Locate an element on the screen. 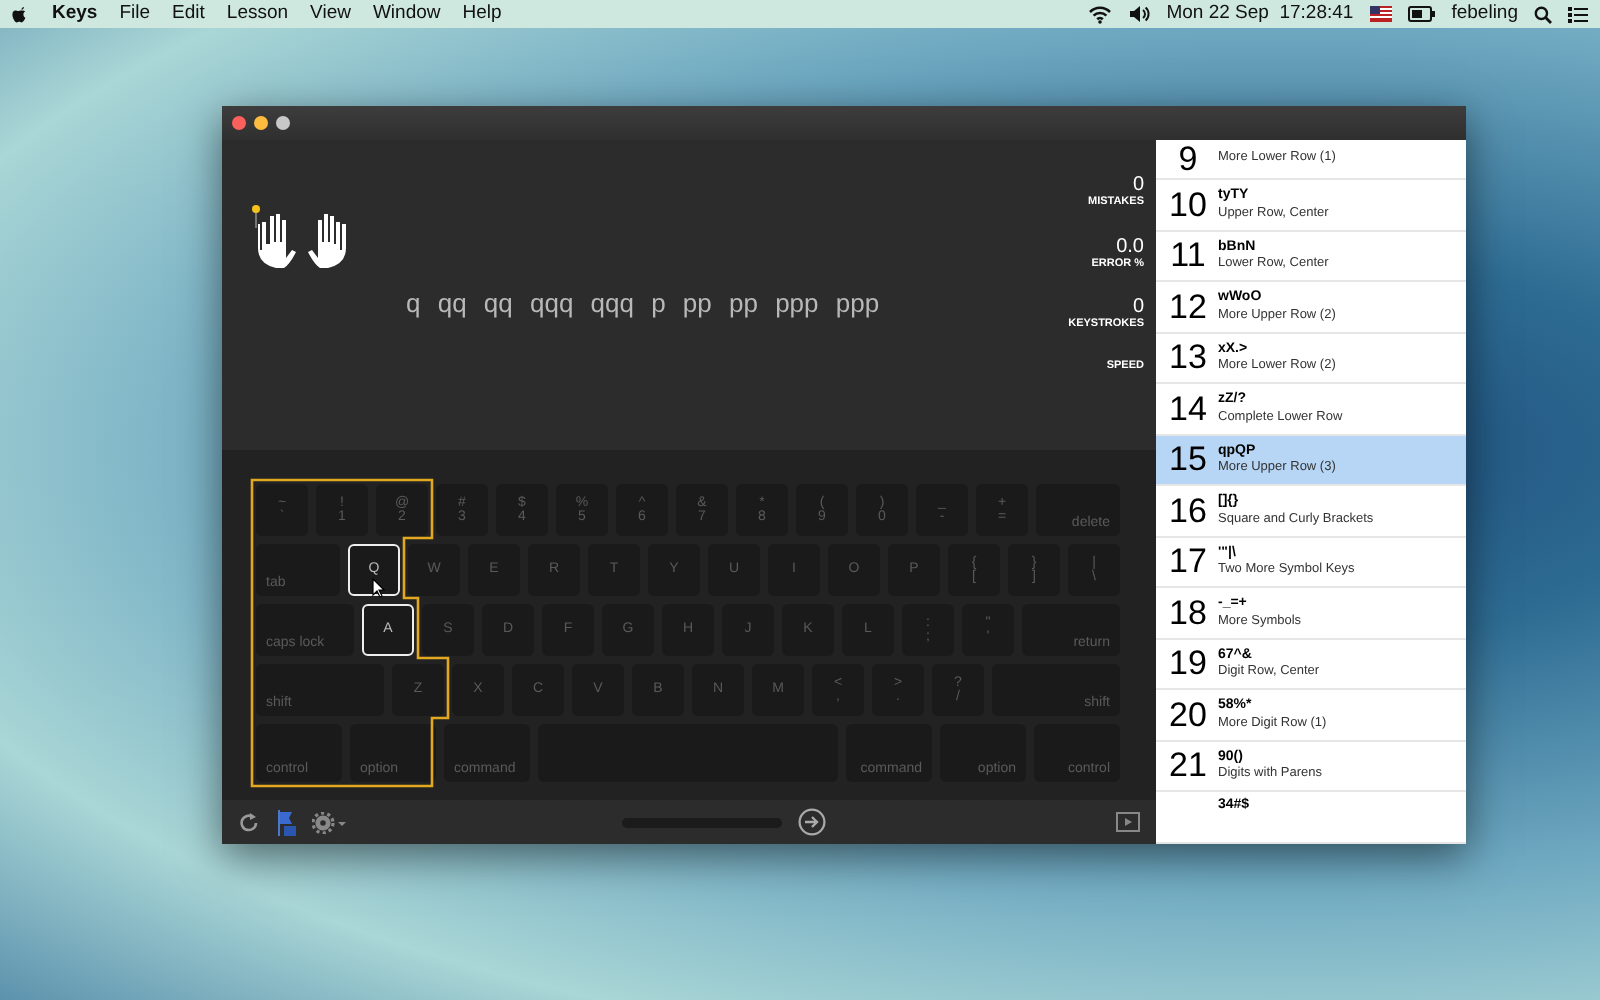 Image resolution: width=1600 pixels, height=1000 pixels. zoom-button is located at coordinates (283, 123).